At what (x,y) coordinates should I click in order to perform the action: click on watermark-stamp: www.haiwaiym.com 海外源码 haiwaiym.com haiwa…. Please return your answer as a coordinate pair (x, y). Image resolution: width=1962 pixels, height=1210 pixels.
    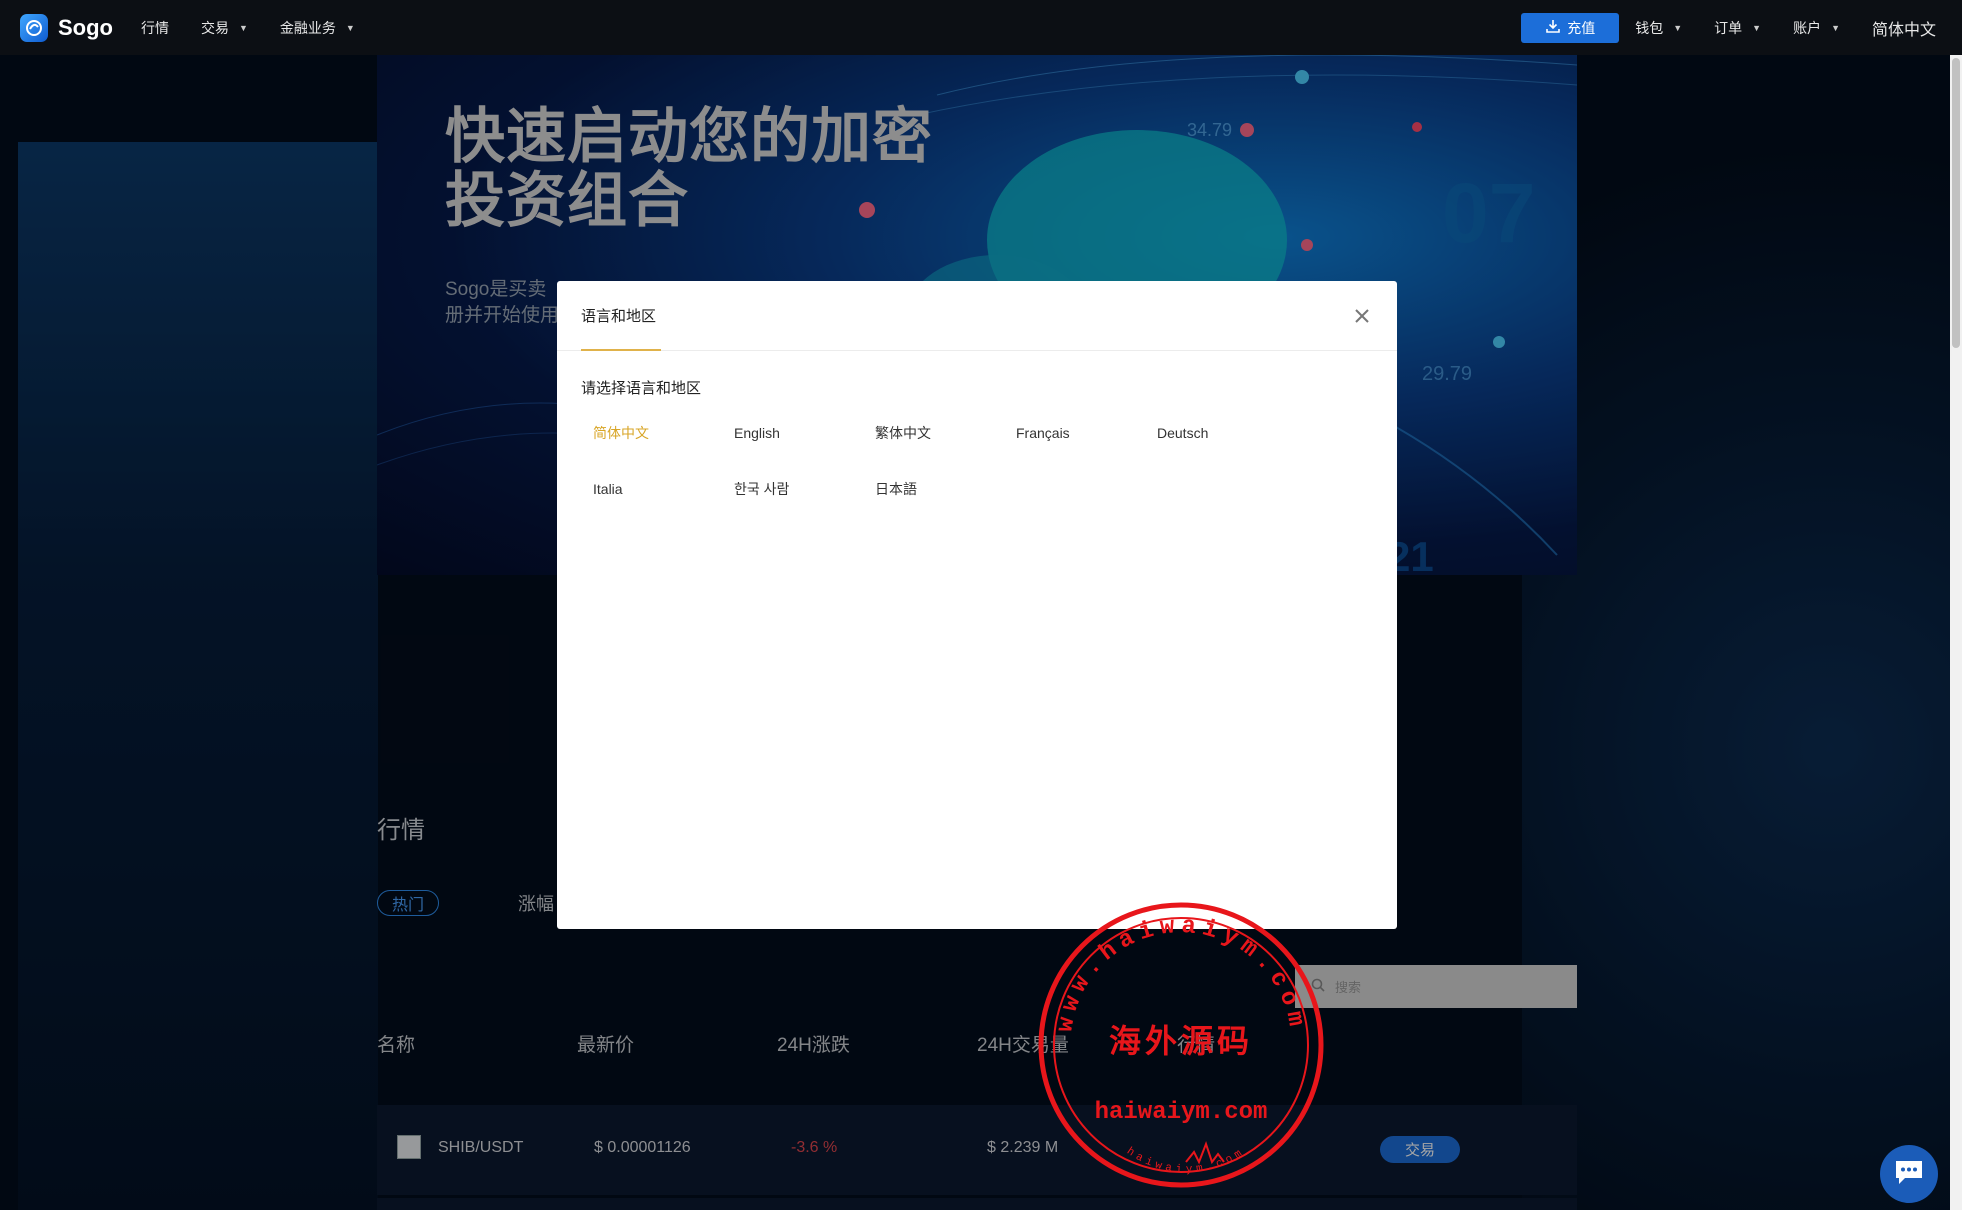
    Looking at the image, I should click on (1181, 1045).